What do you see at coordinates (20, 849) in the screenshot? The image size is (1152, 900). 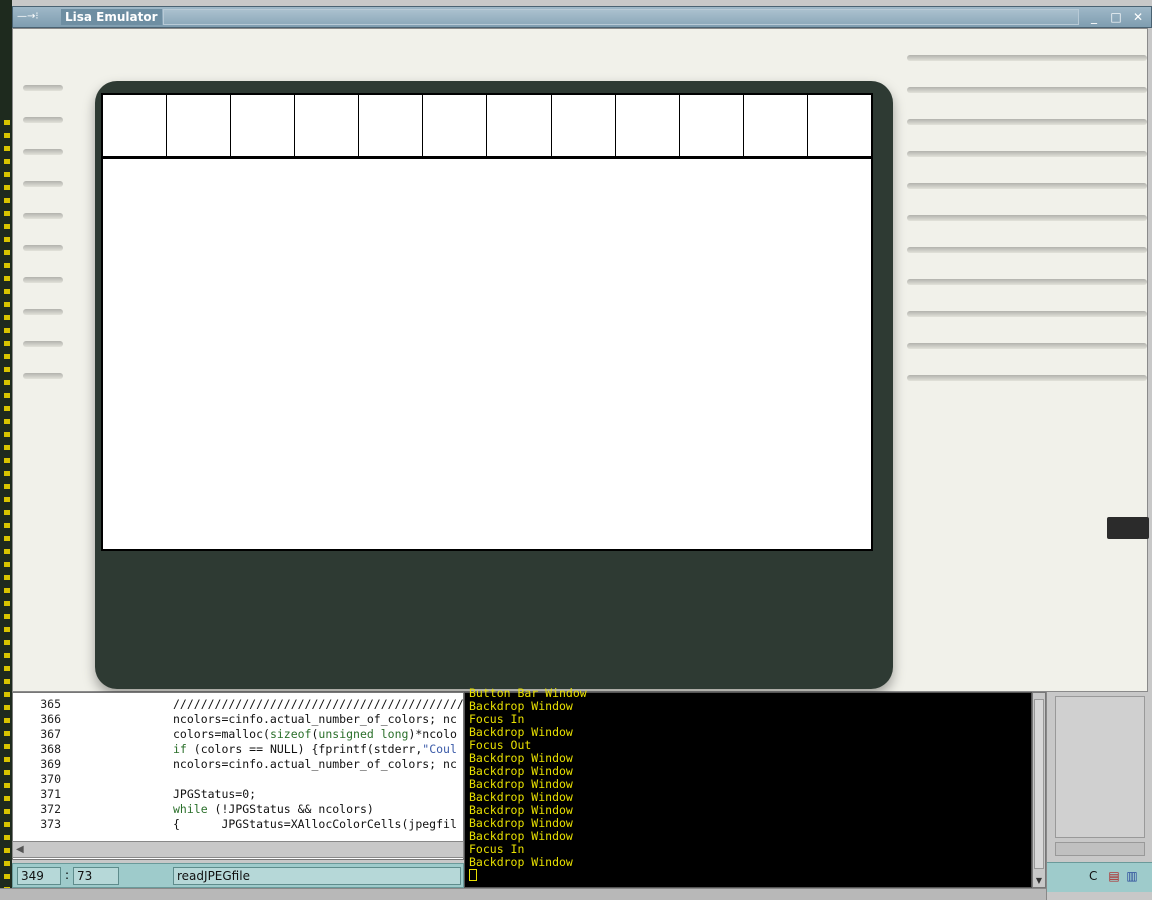 I see `scroll-left-icon: ◀` at bounding box center [20, 849].